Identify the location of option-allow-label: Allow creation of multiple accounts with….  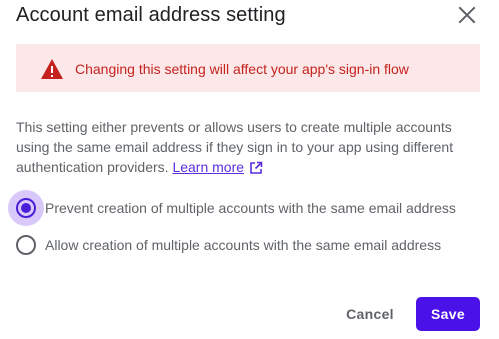
(243, 245).